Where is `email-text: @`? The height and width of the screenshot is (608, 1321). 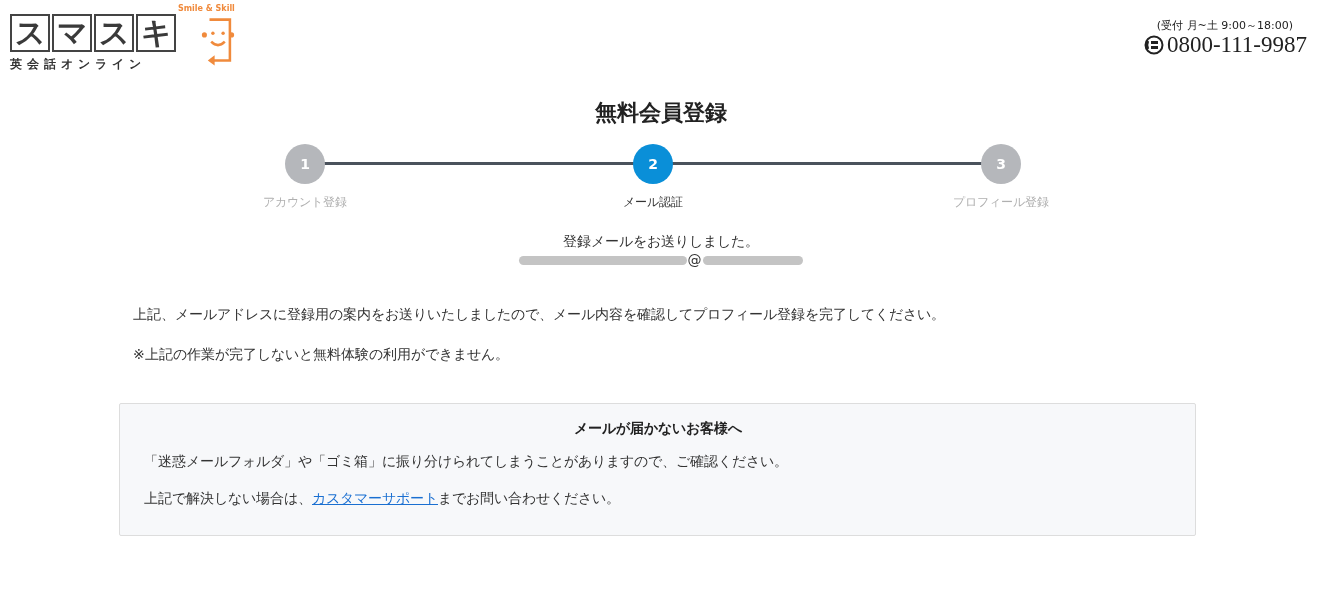 email-text: @ is located at coordinates (694, 260).